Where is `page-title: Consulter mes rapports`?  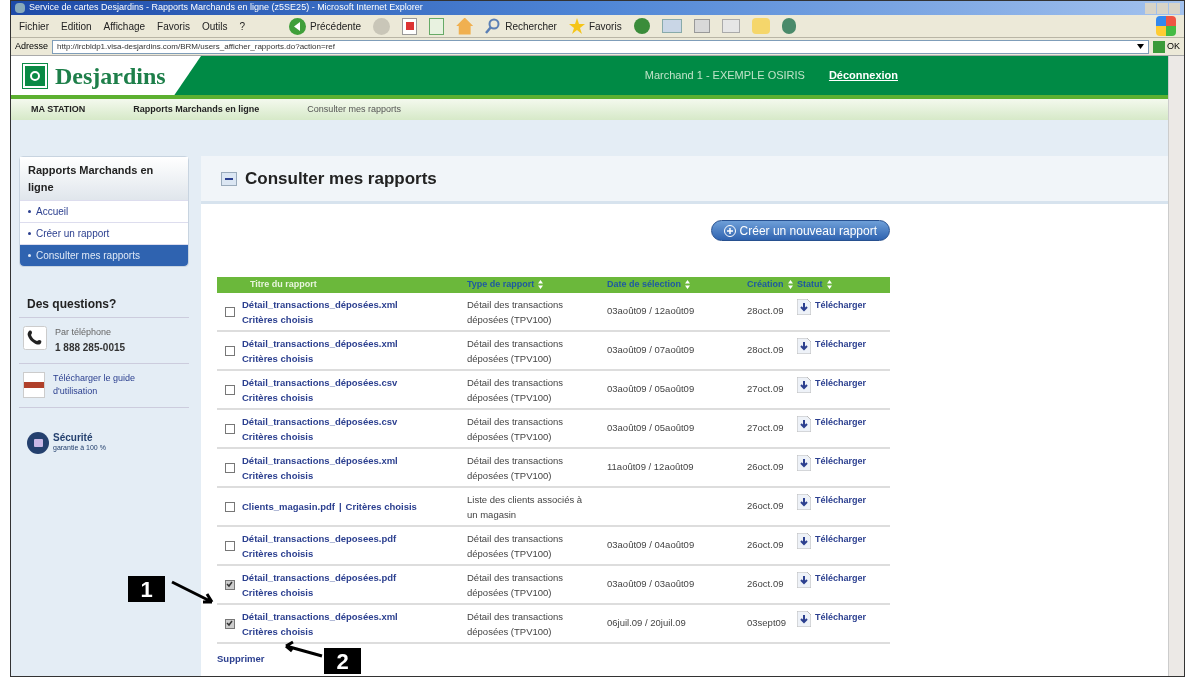 page-title: Consulter mes rapports is located at coordinates (341, 178).